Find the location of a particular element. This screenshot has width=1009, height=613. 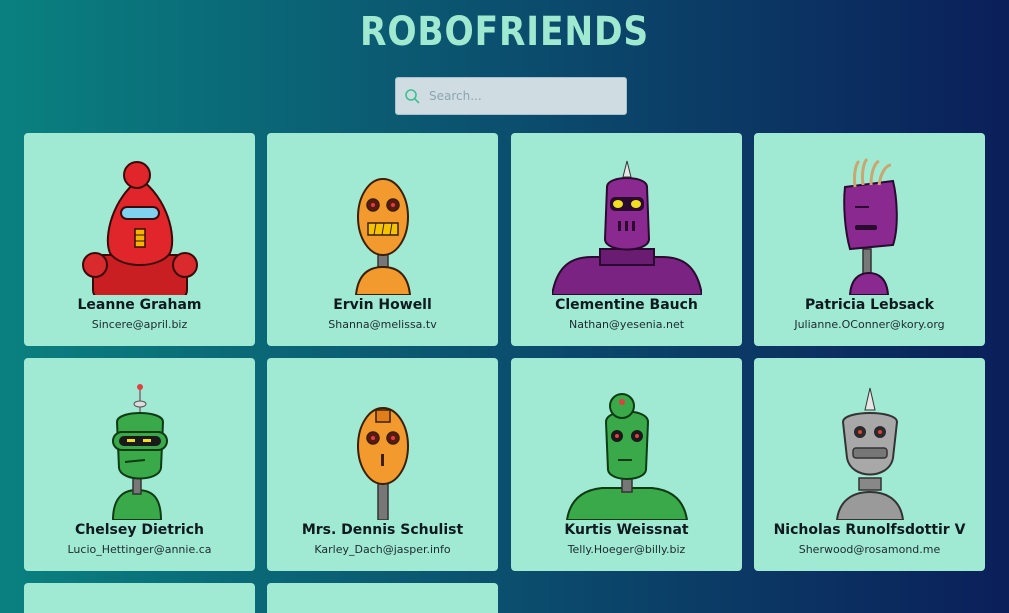

robot-card: Kurtis Weissnat Telly.Hoeger@billy.biz is located at coordinates (626, 464).